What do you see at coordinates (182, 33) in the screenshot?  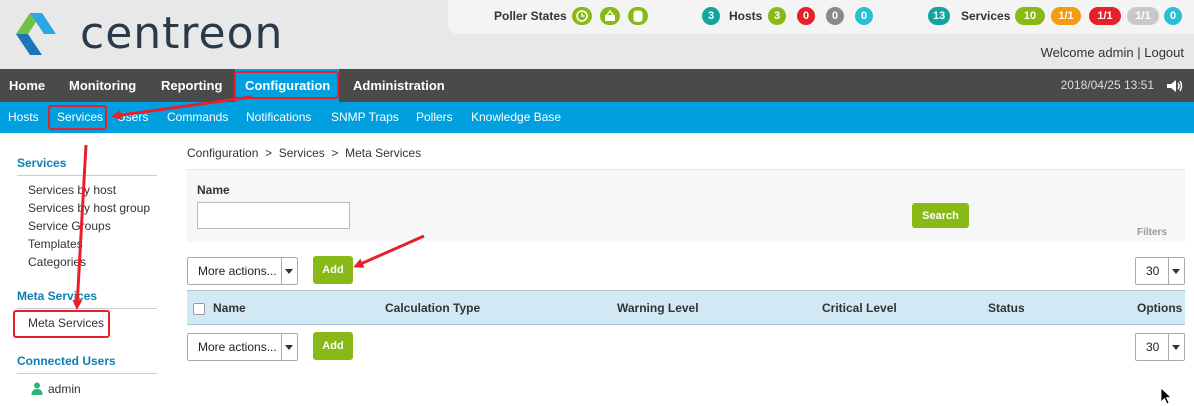 I see `brand-name: centreon` at bounding box center [182, 33].